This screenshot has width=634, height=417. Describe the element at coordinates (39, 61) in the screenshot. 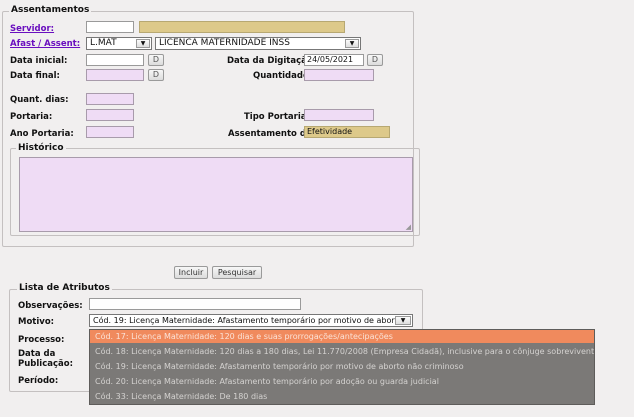

I see `data-inicial-label: Data inicial:` at that location.